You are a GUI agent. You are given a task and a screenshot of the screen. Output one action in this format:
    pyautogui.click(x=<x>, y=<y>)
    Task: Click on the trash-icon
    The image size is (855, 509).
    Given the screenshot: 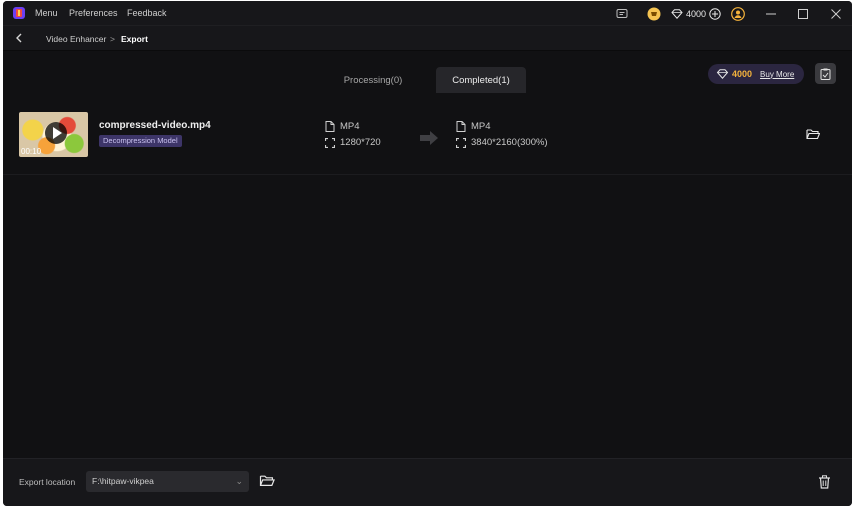 What is the action you would take?
    pyautogui.click(x=824, y=482)
    